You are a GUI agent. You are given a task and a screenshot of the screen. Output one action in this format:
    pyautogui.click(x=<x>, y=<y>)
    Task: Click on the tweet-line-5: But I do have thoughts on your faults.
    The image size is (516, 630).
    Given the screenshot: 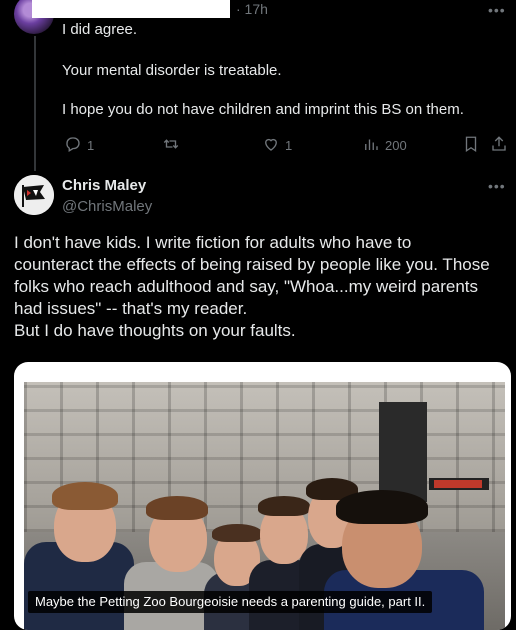 What is the action you would take?
    pyautogui.click(x=155, y=330)
    